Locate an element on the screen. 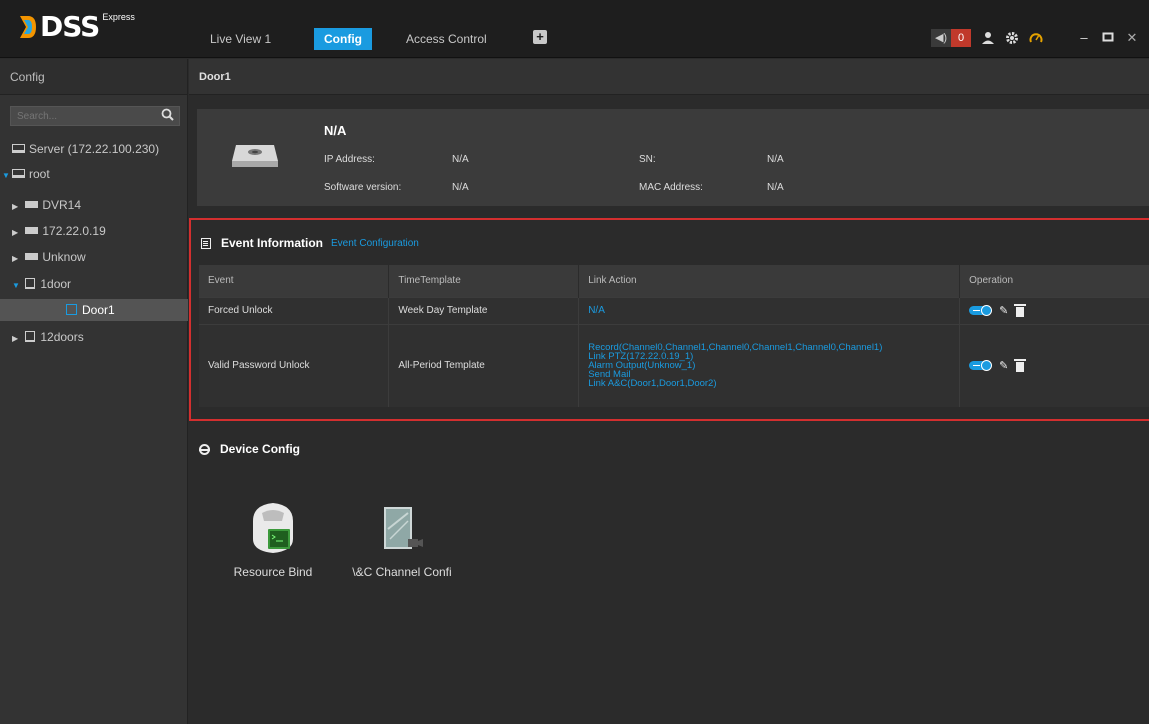 The width and height of the screenshot is (1149, 724). minimize-icon: – is located at coordinates (1084, 38).